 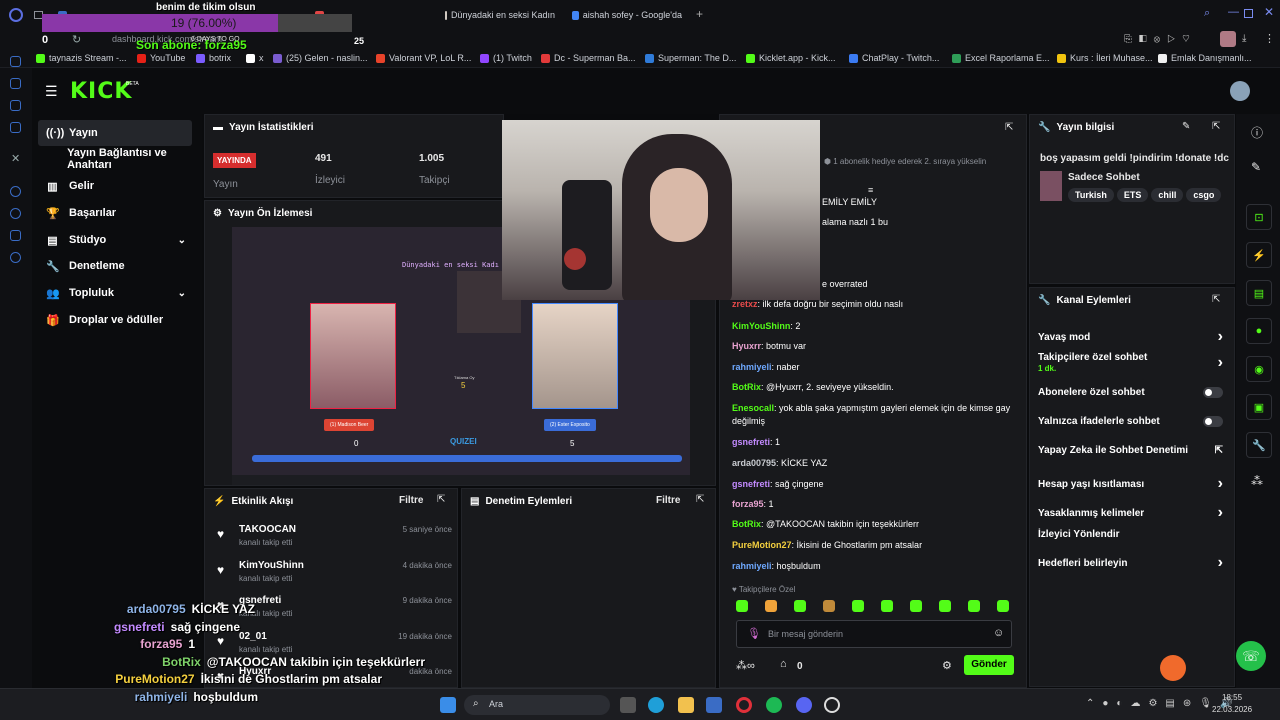 I want to click on bookmark-item: (1) Twitch, so click(x=506, y=58).